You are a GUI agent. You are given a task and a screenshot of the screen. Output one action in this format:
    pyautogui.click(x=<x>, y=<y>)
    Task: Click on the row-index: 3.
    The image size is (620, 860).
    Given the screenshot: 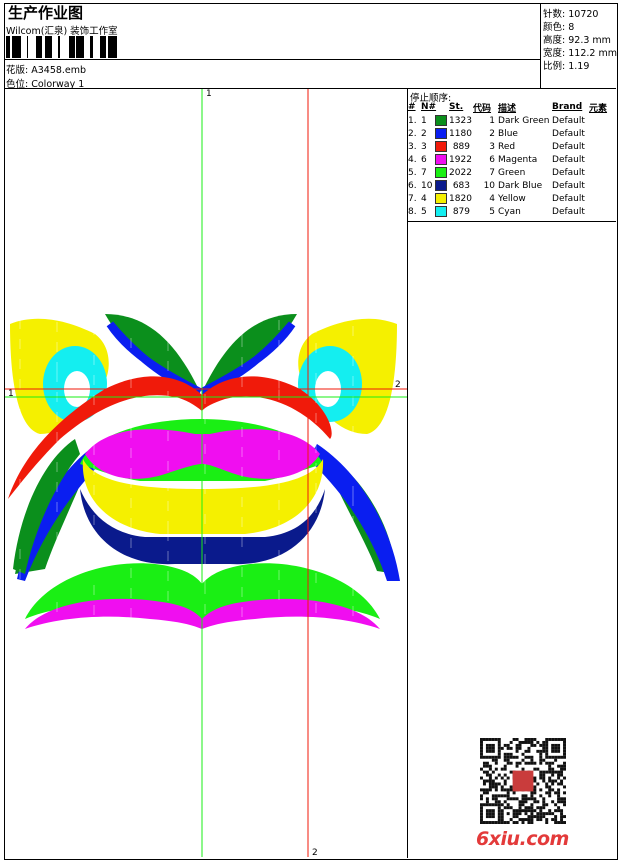 What is the action you would take?
    pyautogui.click(x=412, y=146)
    